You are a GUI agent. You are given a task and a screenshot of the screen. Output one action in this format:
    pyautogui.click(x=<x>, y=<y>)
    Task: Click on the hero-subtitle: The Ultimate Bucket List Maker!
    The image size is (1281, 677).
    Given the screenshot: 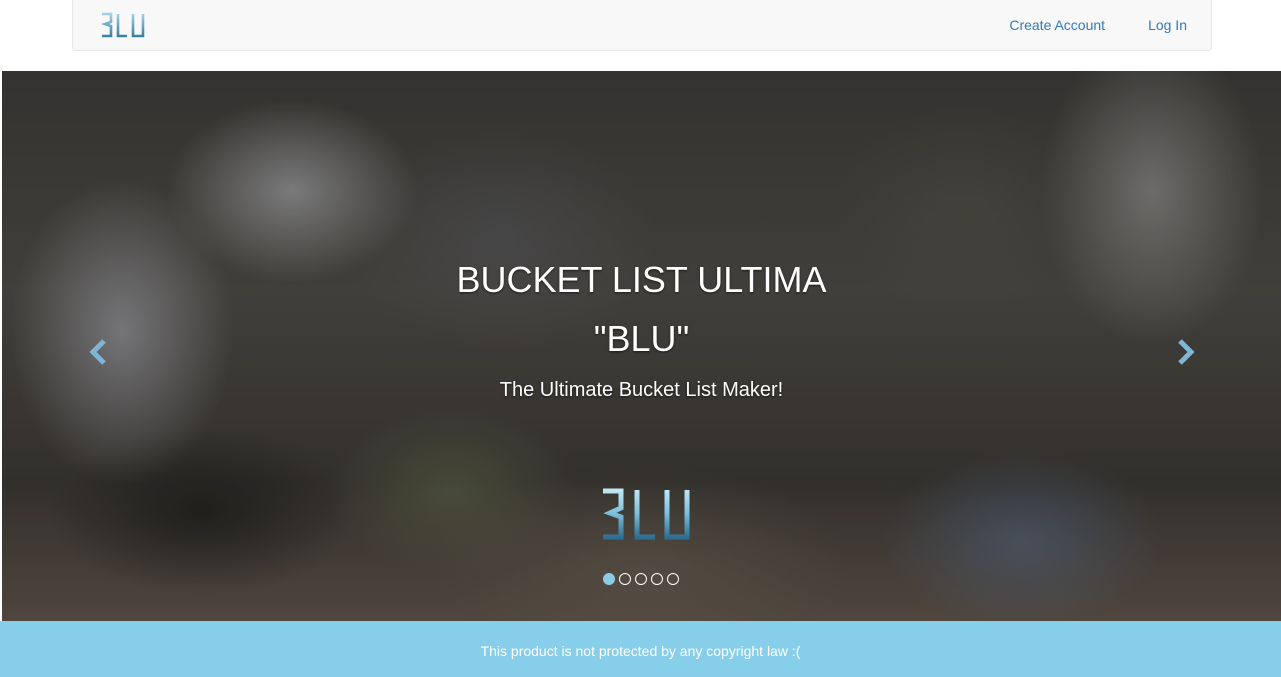 What is the action you would take?
    pyautogui.click(x=641, y=390)
    